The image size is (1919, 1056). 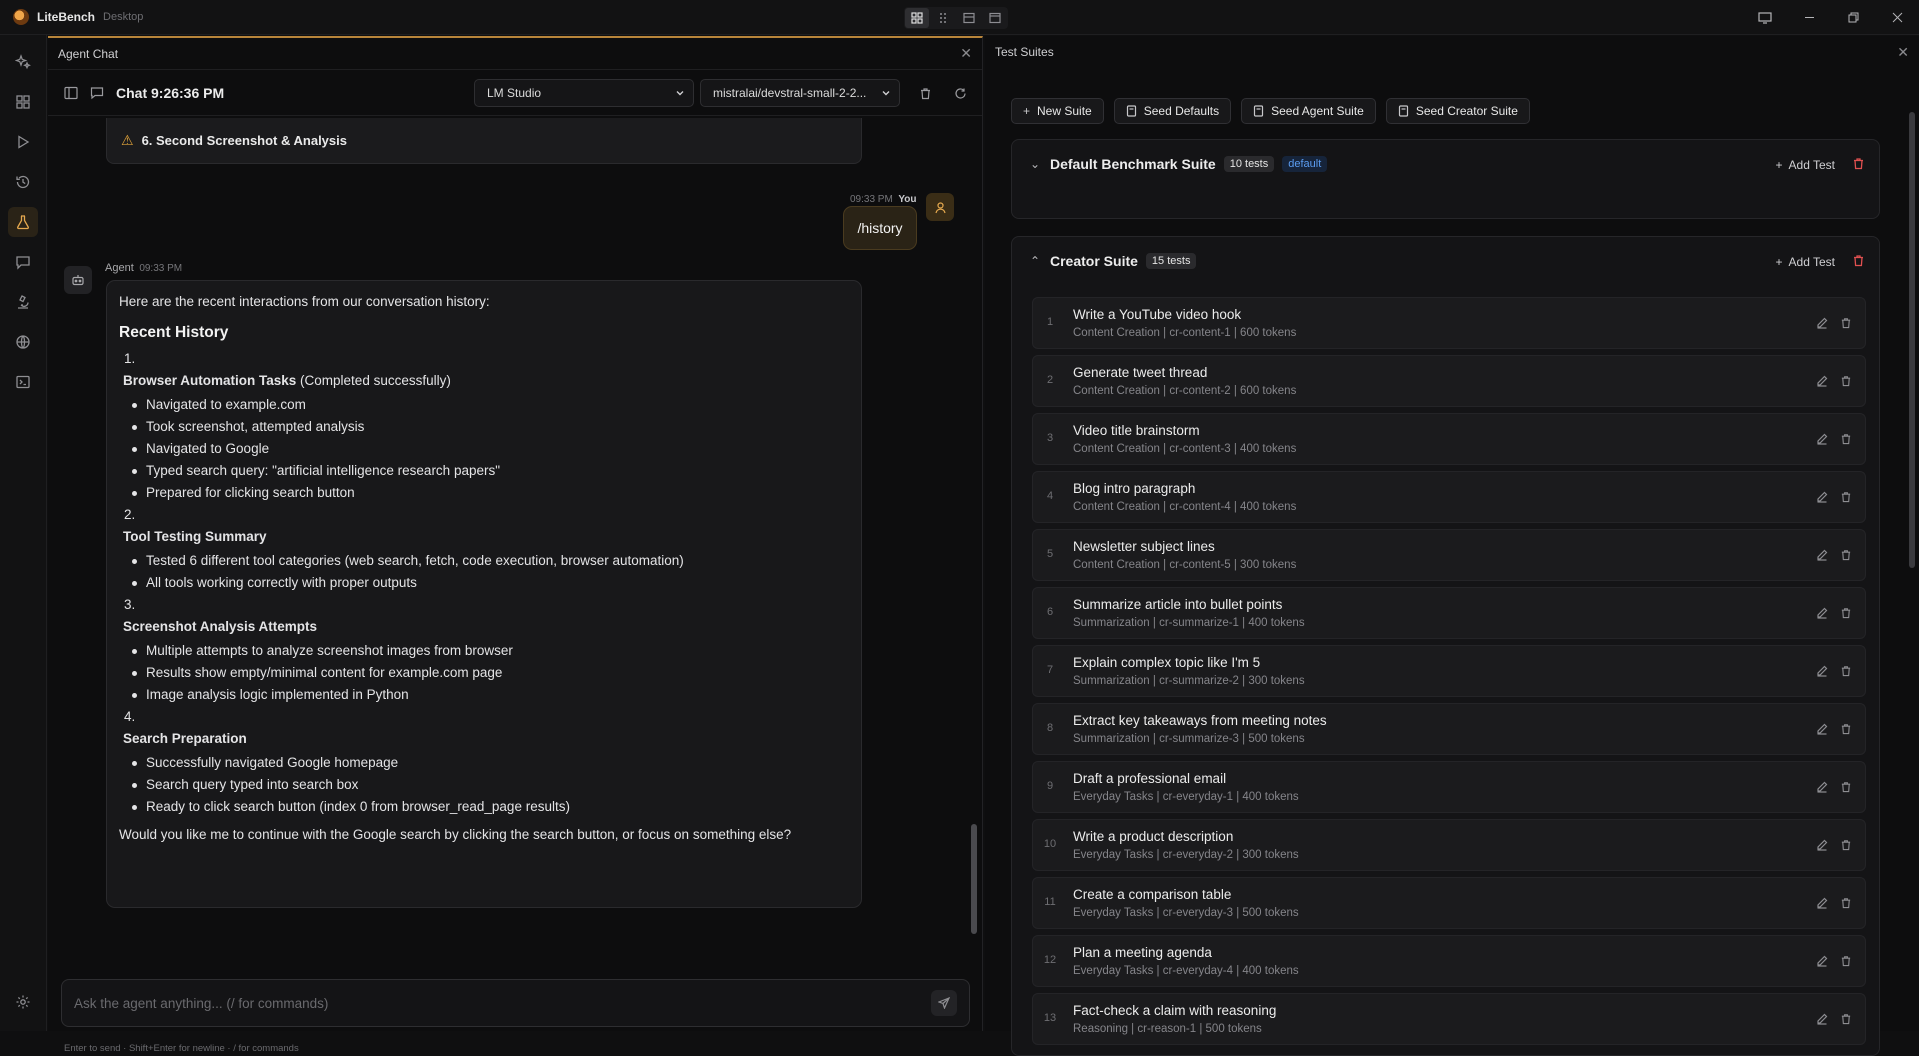 I want to click on plus-icon: +, so click(x=1027, y=111).